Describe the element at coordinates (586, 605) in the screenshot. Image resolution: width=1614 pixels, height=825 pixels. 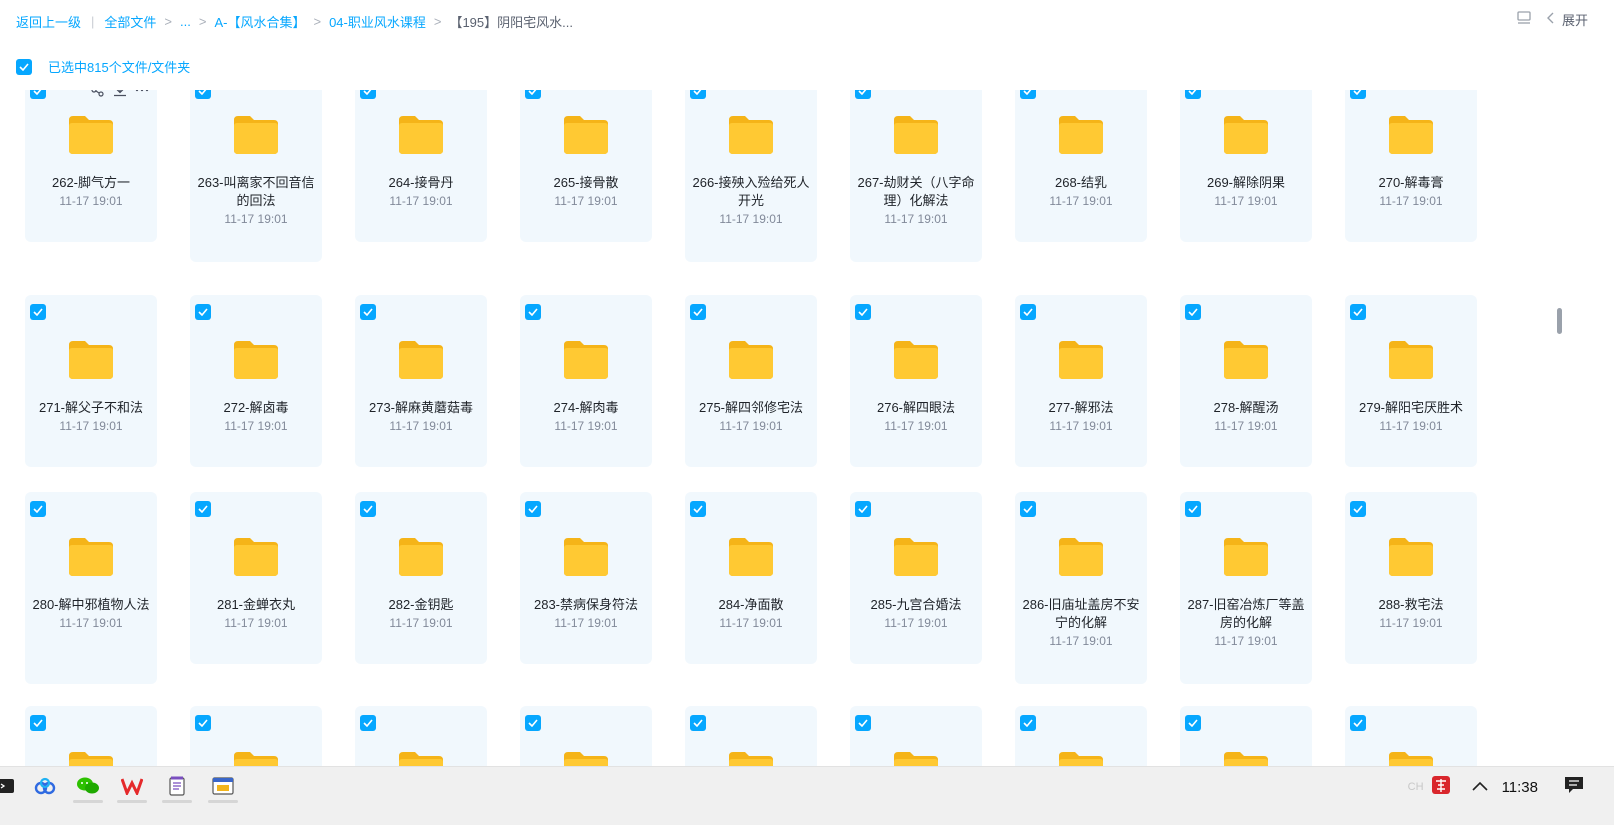
I see `file-name: 283-禁病保身符法` at that location.